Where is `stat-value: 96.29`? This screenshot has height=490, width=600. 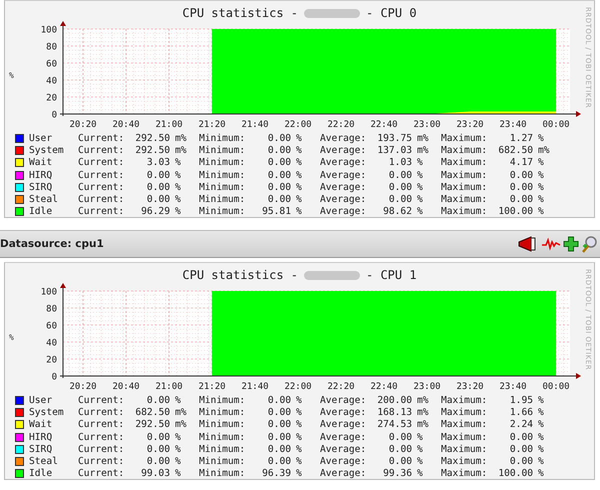
stat-value: 96.29 is located at coordinates (155, 212).